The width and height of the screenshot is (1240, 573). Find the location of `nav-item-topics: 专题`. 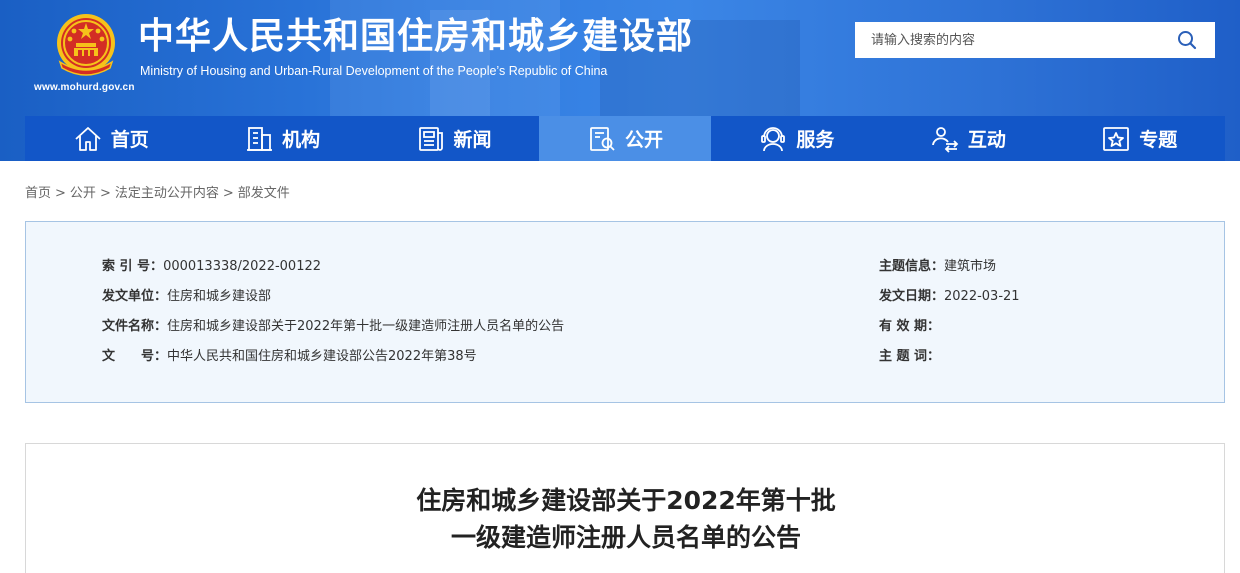

nav-item-topics: 专题 is located at coordinates (1139, 138).